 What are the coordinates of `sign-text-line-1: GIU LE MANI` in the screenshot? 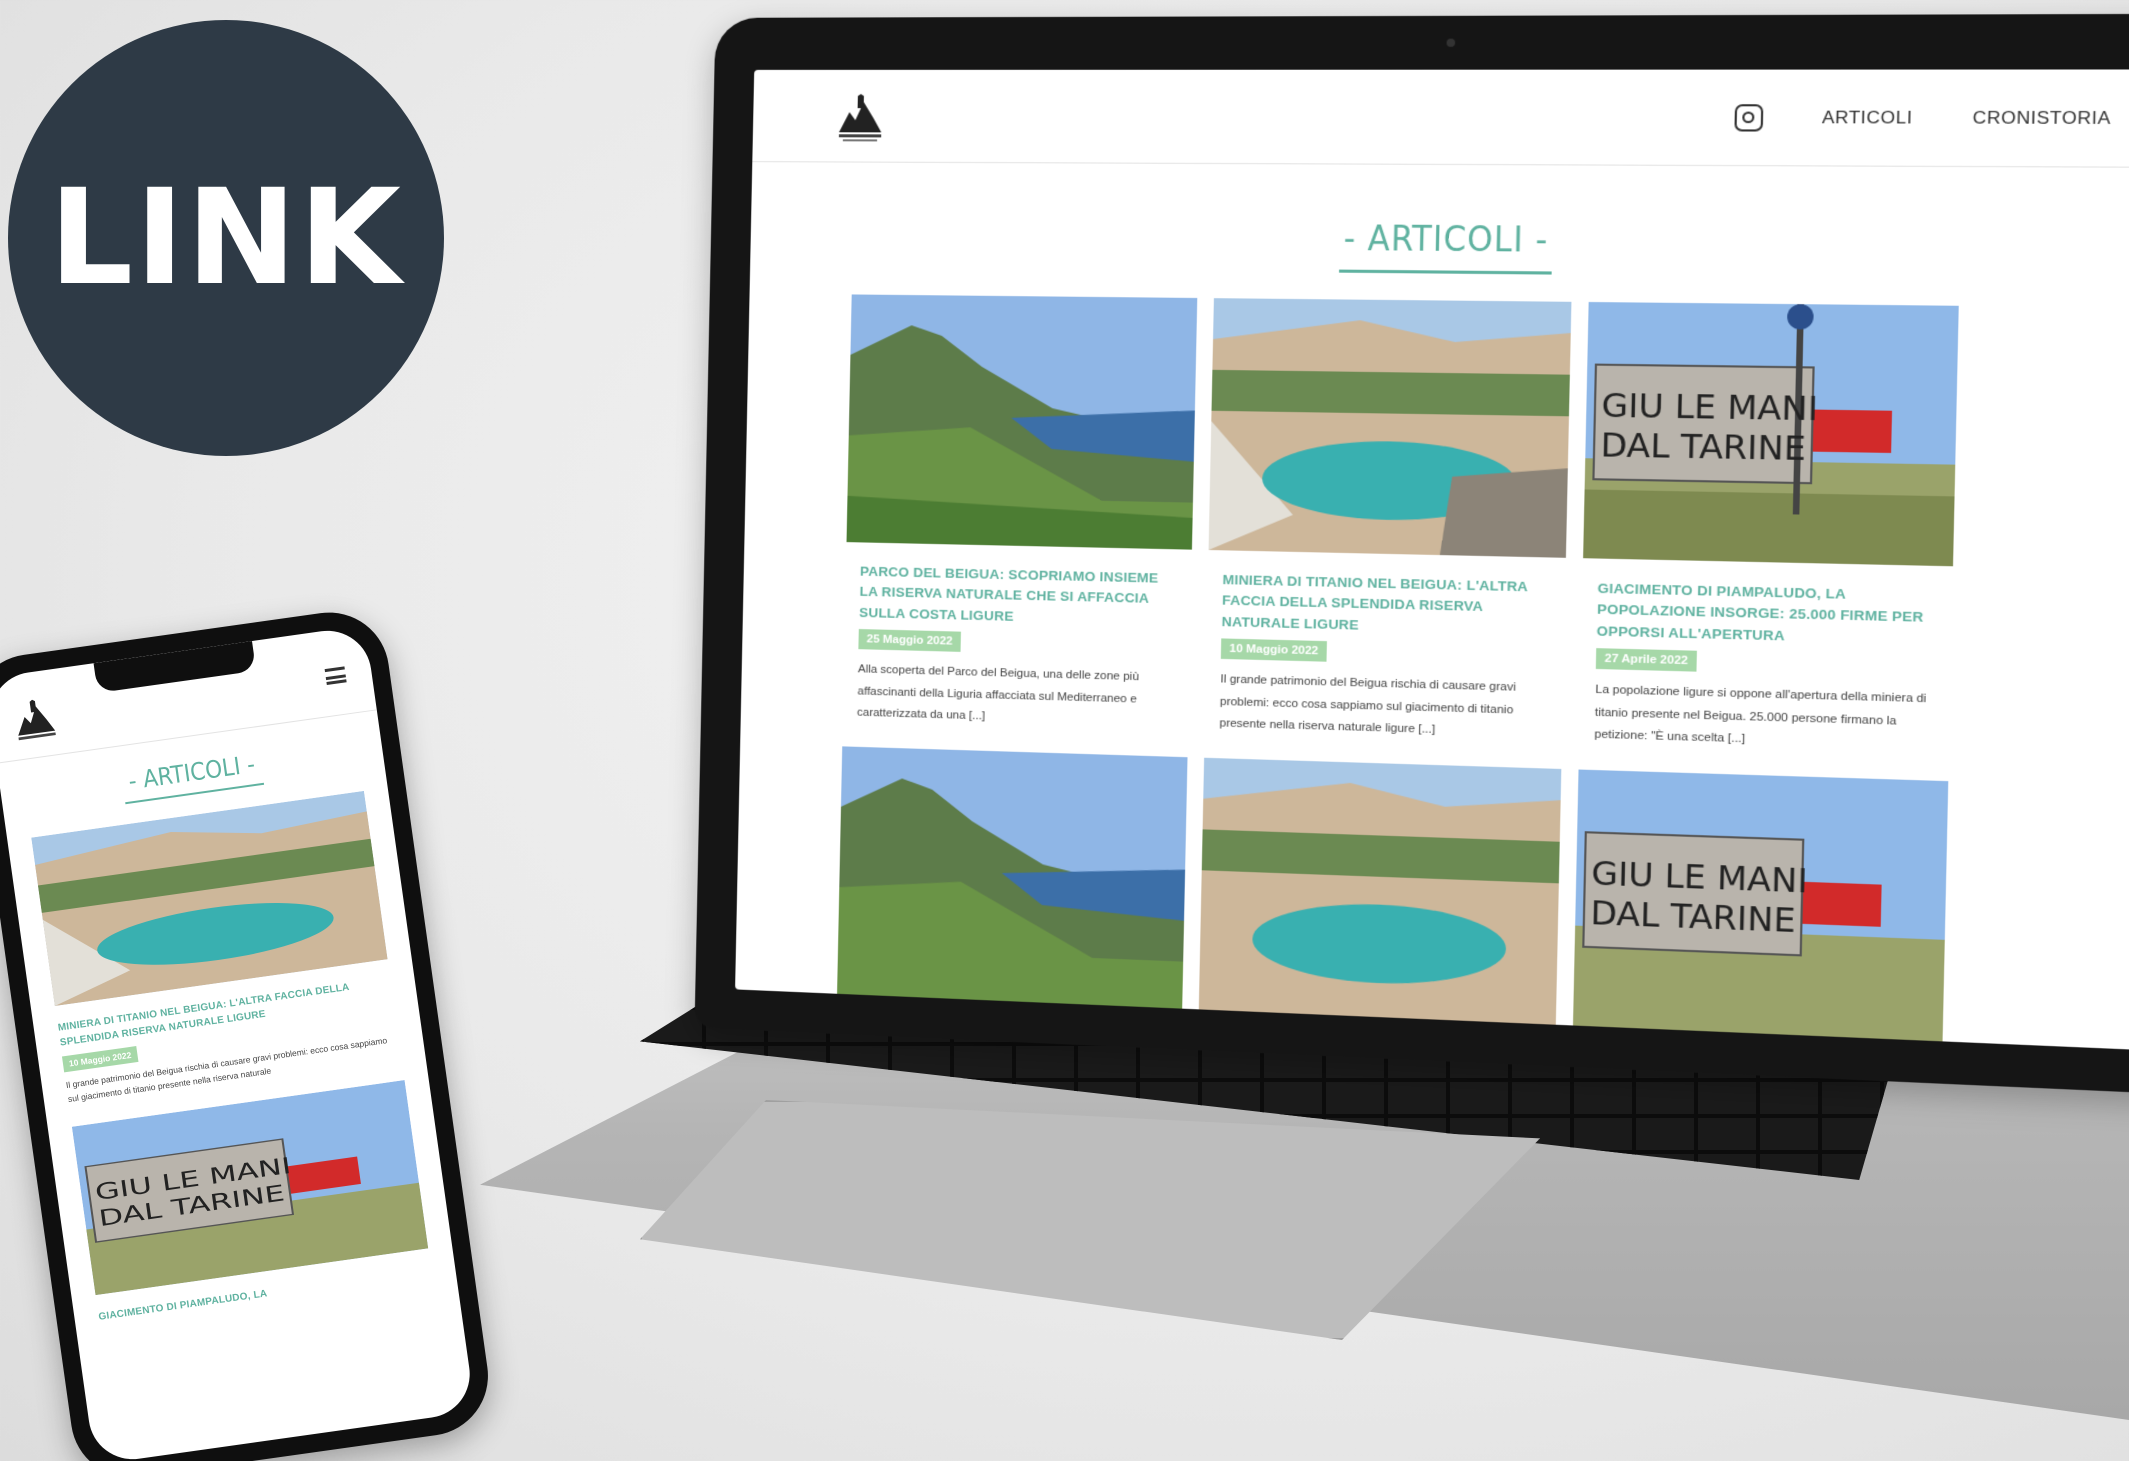 It's located at (1709, 406).